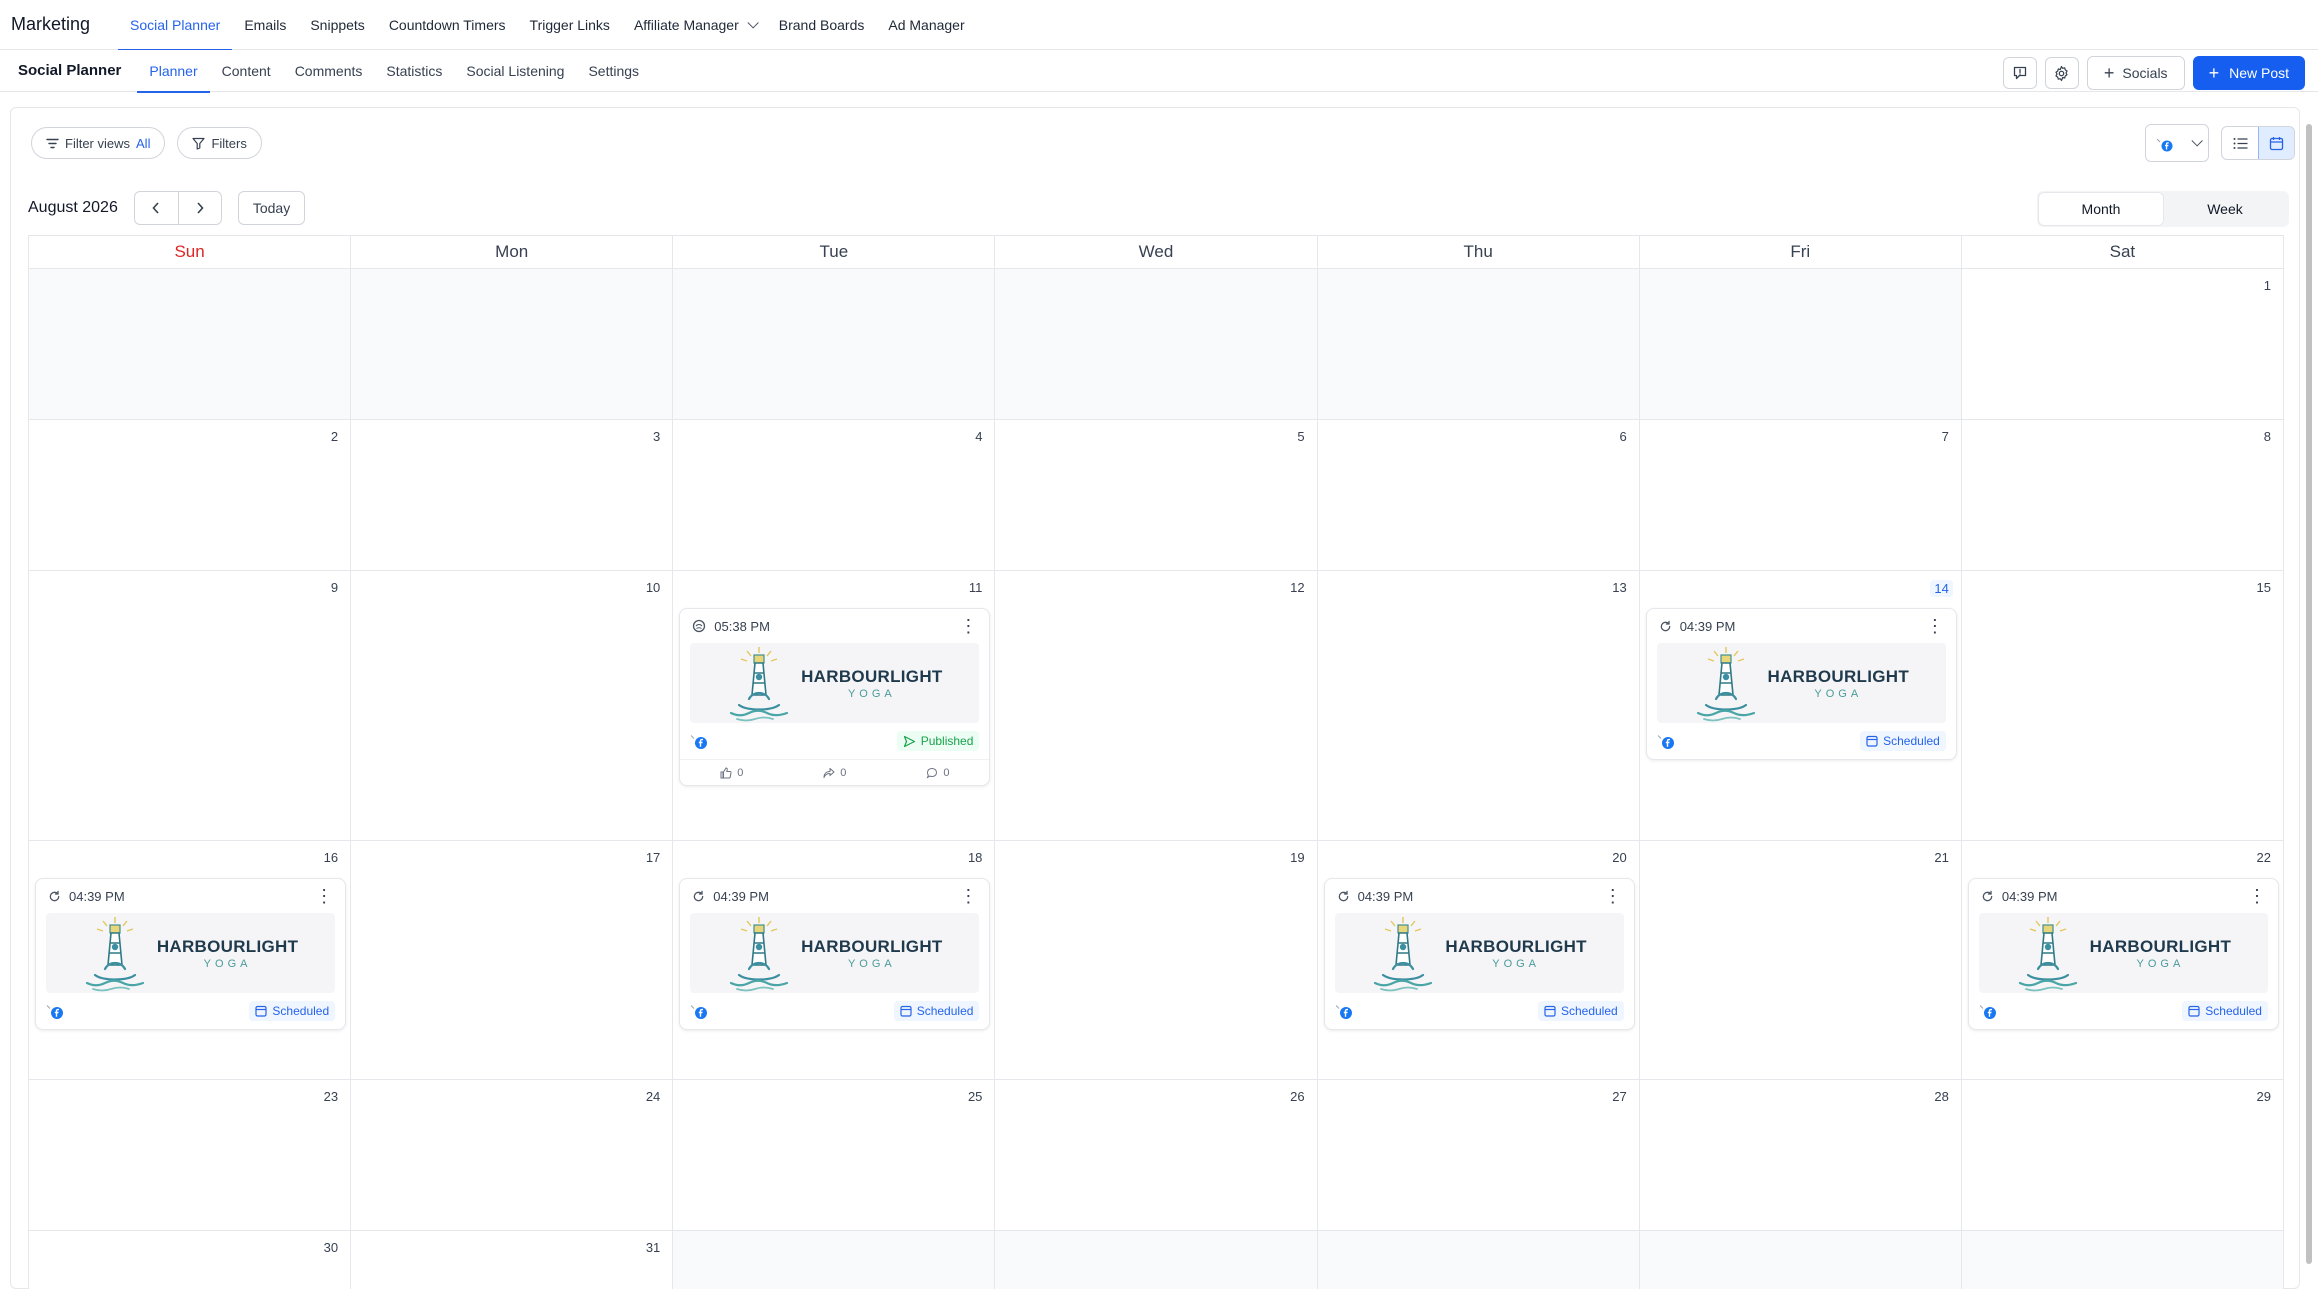 The image size is (2318, 1289). I want to click on calendar-day-cell: 14 04:39 PM ⋮ HARBOURLIGHT YOGA Scheduled, so click(1800, 706).